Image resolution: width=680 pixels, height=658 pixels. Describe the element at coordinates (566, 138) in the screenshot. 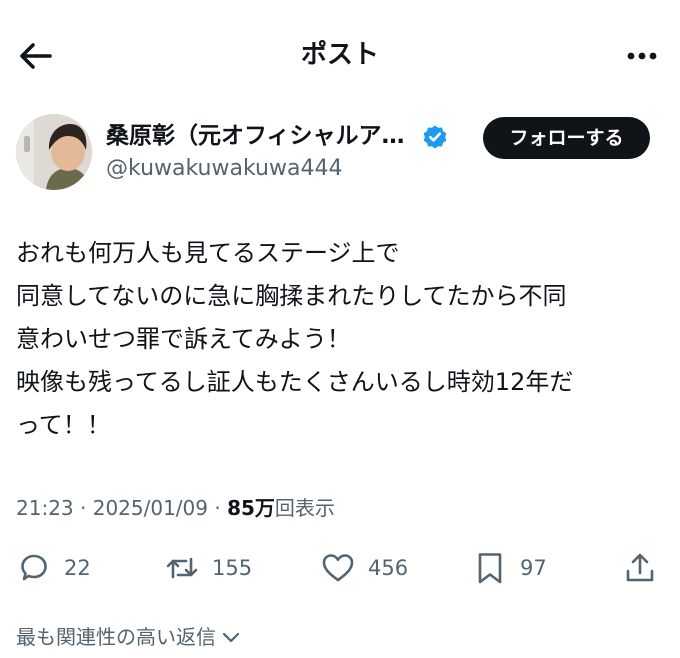

I see `follow-button: フォローする` at that location.